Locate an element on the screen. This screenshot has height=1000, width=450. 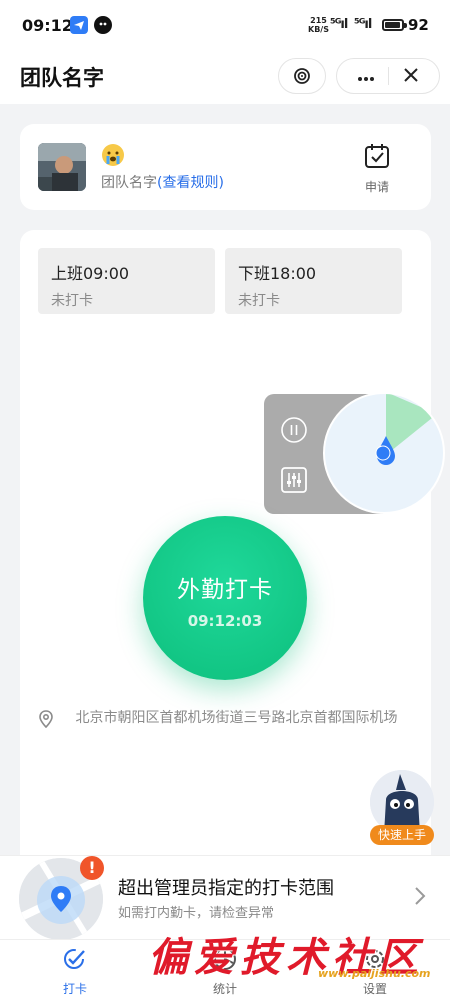
warning-badge: ! is located at coordinates (92, 868).